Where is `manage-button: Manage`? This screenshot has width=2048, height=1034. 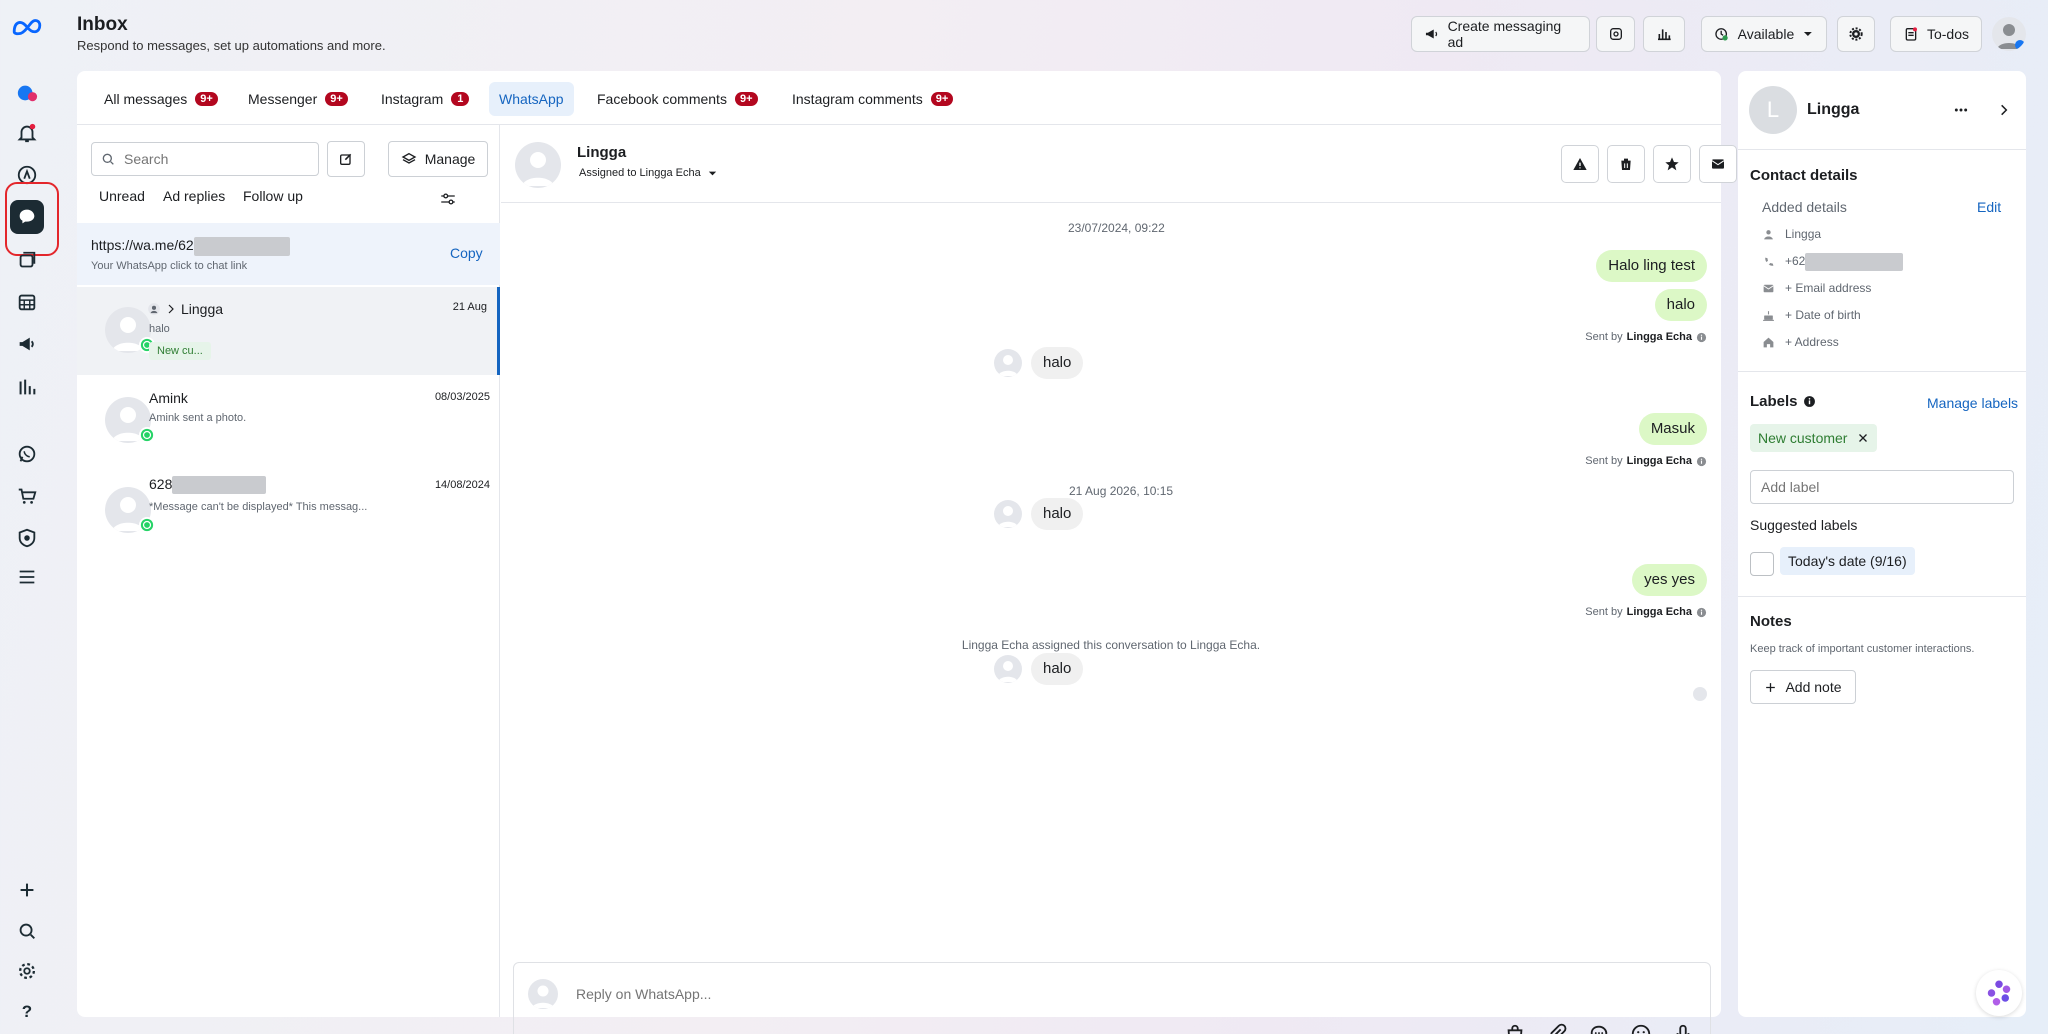
manage-button: Manage is located at coordinates (438, 159).